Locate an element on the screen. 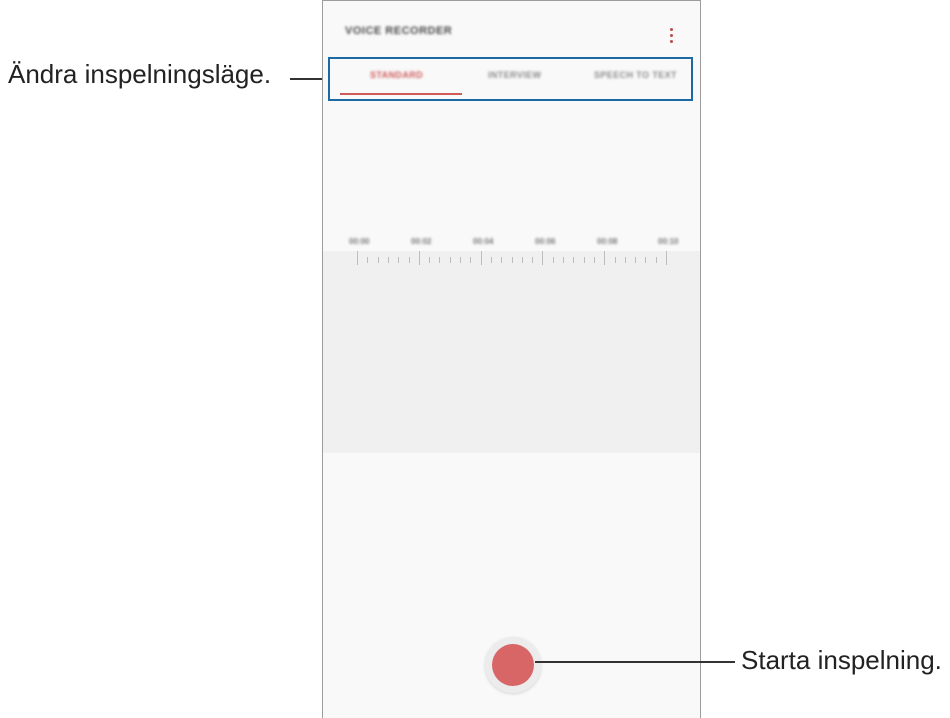 The height and width of the screenshot is (718, 950). recording-mode-tabs: STANDARD INTERVIEW SPEECH TO TEXT is located at coordinates (510, 79).